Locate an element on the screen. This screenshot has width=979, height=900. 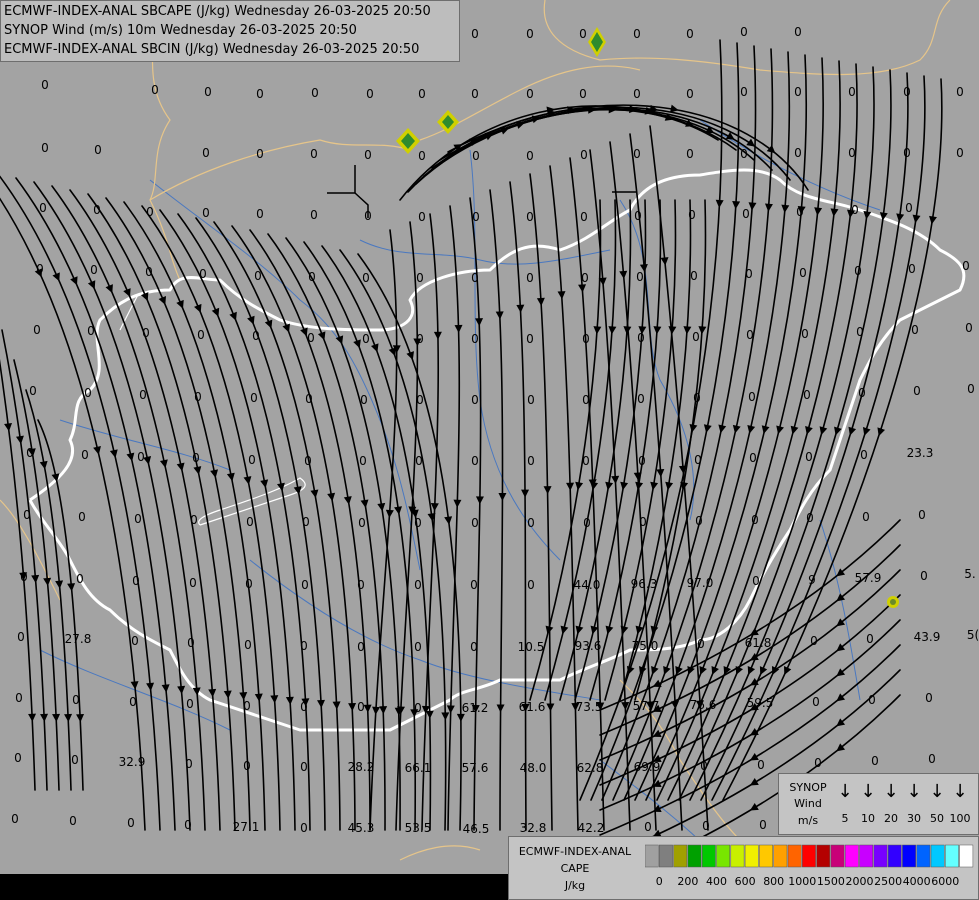
cape-scale-label: 600 is located at coordinates (745, 881).